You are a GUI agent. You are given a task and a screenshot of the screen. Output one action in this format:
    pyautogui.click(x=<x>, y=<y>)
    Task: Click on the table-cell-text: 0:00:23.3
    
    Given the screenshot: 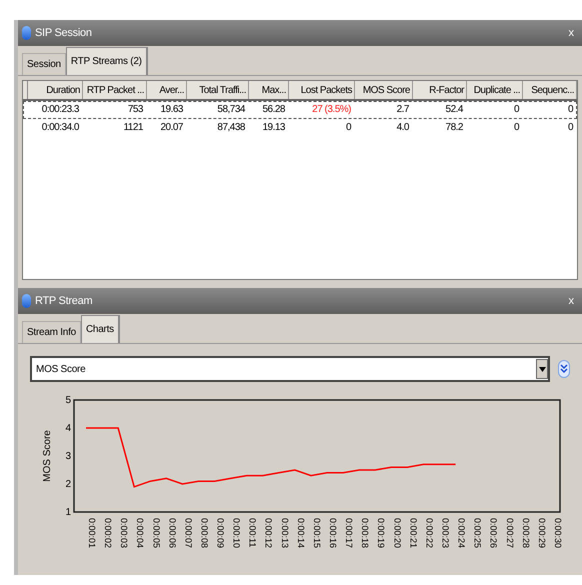 What is the action you would take?
    pyautogui.click(x=60, y=110)
    